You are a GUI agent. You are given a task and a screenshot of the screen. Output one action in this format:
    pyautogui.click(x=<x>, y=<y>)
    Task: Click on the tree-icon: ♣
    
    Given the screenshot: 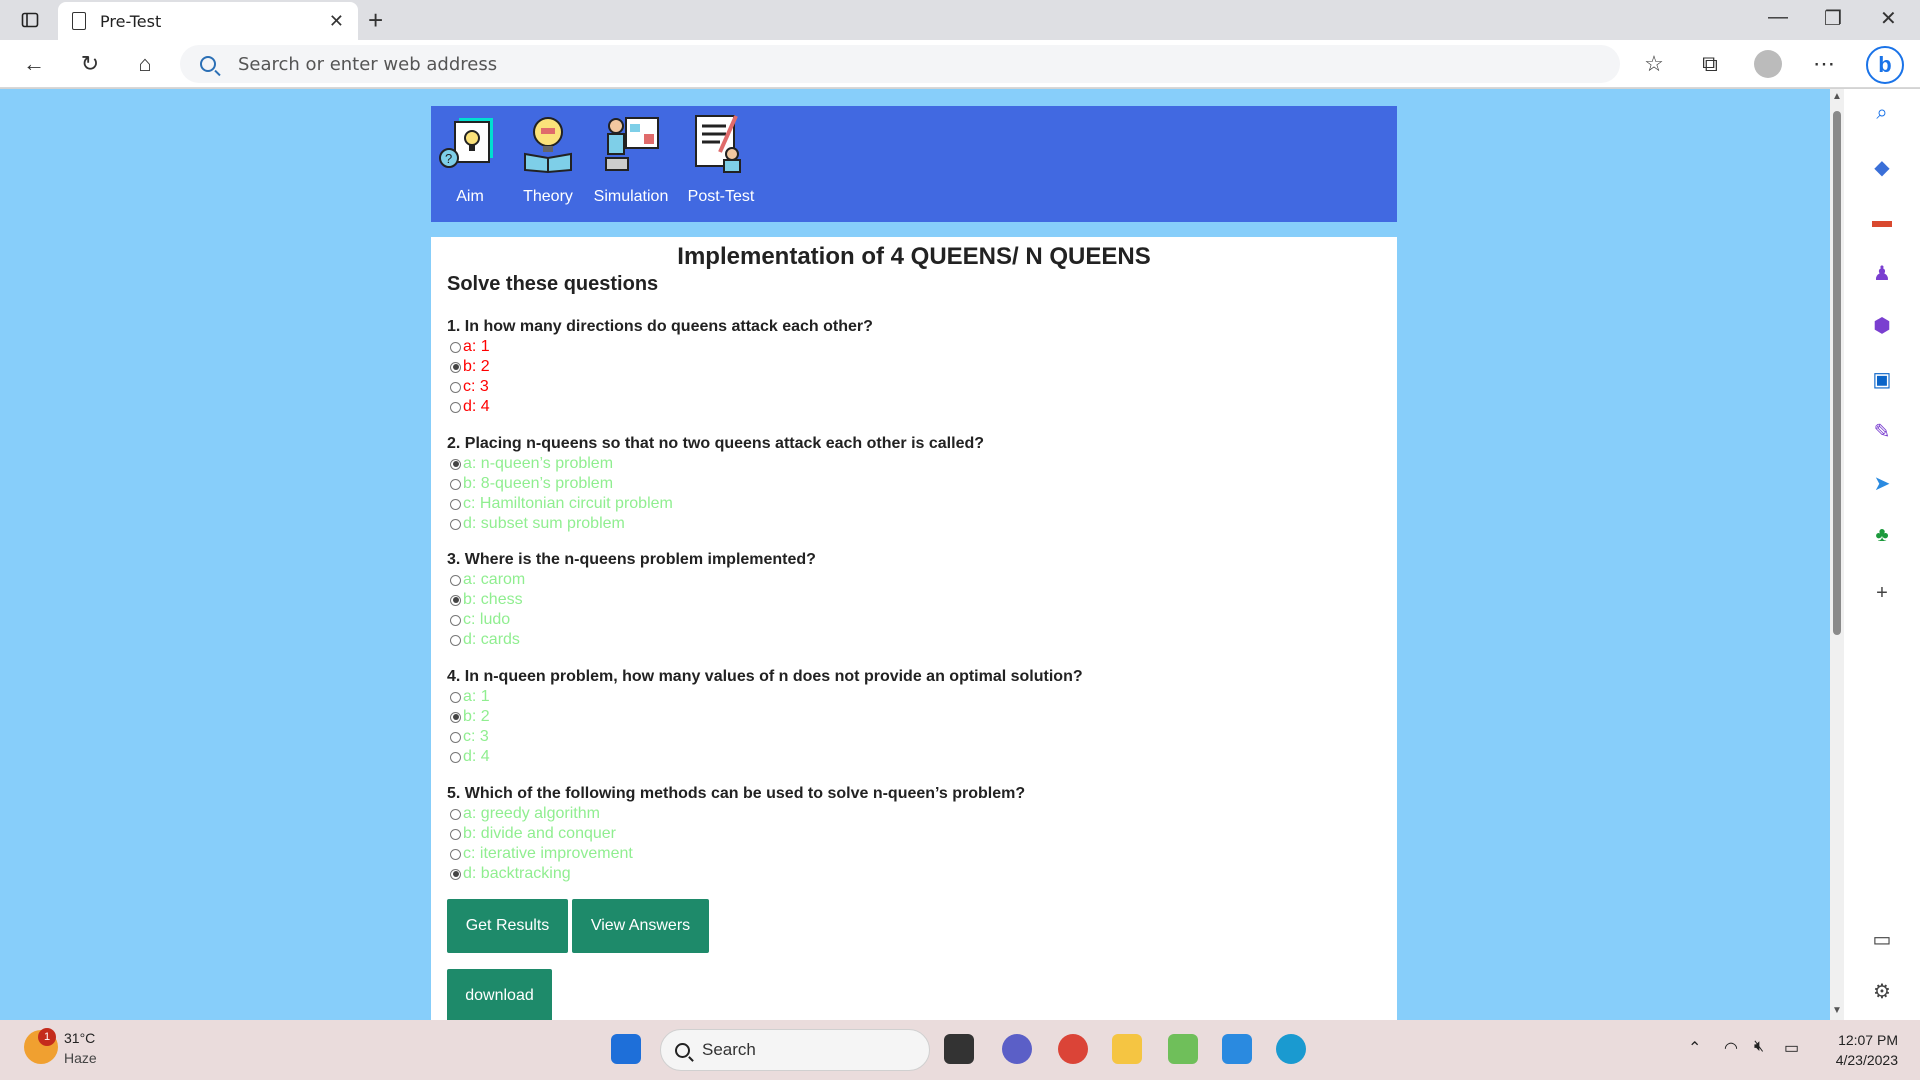 What is the action you would take?
    pyautogui.click(x=1882, y=535)
    